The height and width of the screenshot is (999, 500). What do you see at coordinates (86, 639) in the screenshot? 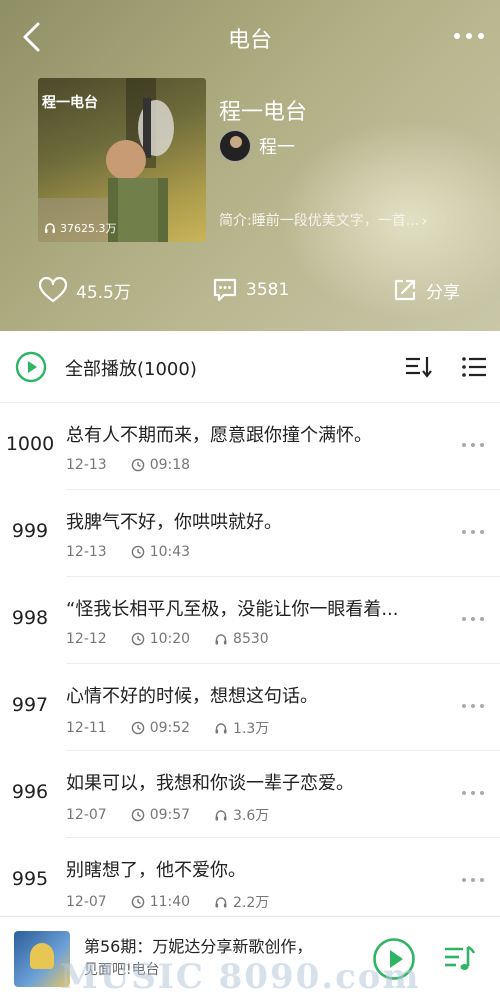
I see `episode-date: 12-12` at bounding box center [86, 639].